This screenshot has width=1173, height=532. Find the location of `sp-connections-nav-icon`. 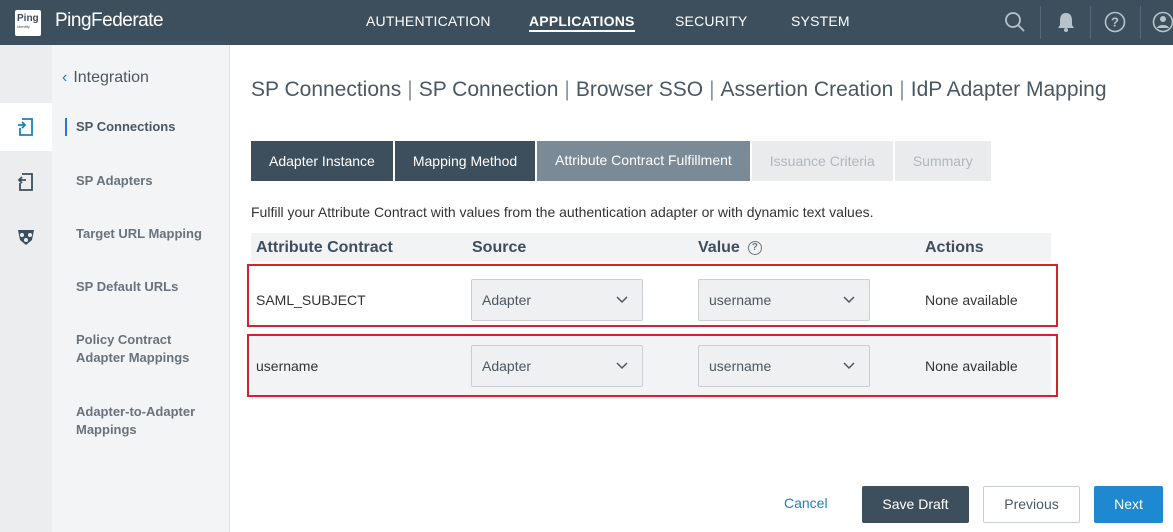

sp-connections-nav-icon is located at coordinates (26, 127).